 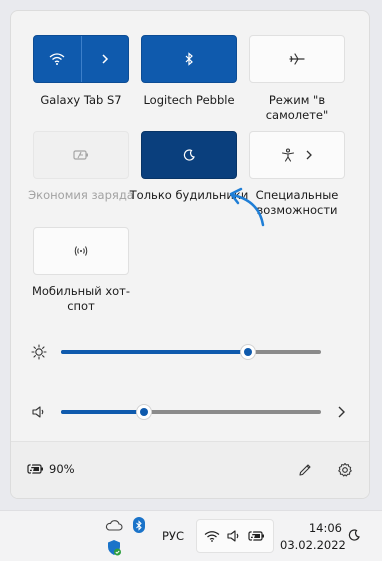 What do you see at coordinates (81, 298) in the screenshot?
I see `mobile-hotspot-tile-label: Мобильный хот-спот` at bounding box center [81, 298].